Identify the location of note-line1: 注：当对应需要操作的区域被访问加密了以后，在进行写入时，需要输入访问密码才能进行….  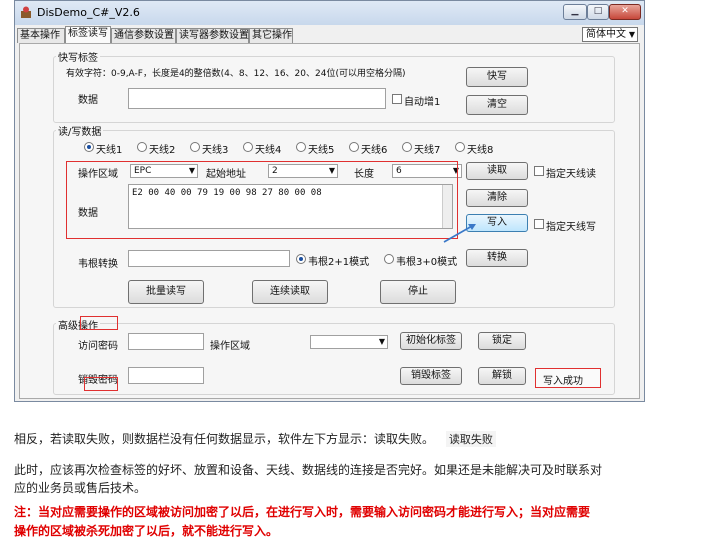
(302, 512).